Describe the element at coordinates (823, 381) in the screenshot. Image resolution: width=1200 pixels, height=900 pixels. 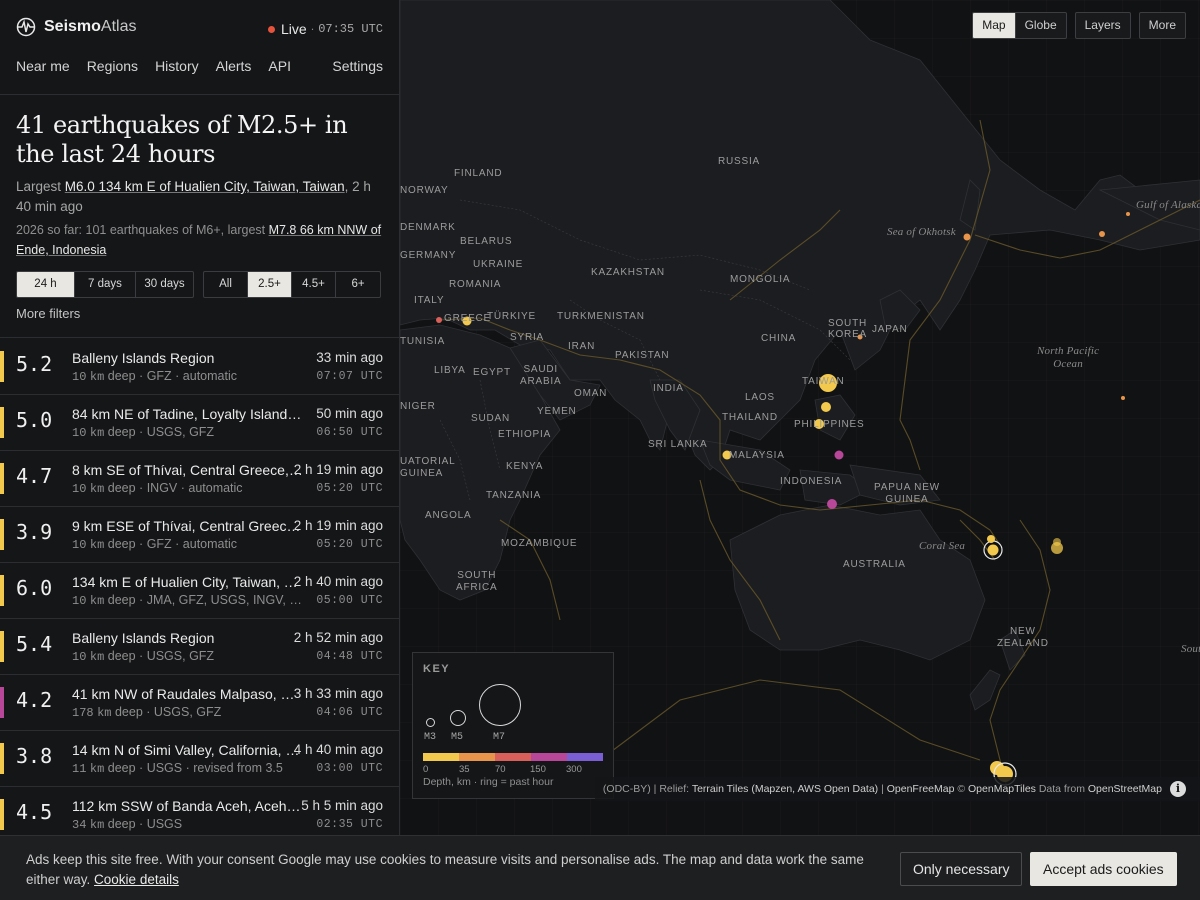
I see `map-label-country: TAIWAN` at that location.